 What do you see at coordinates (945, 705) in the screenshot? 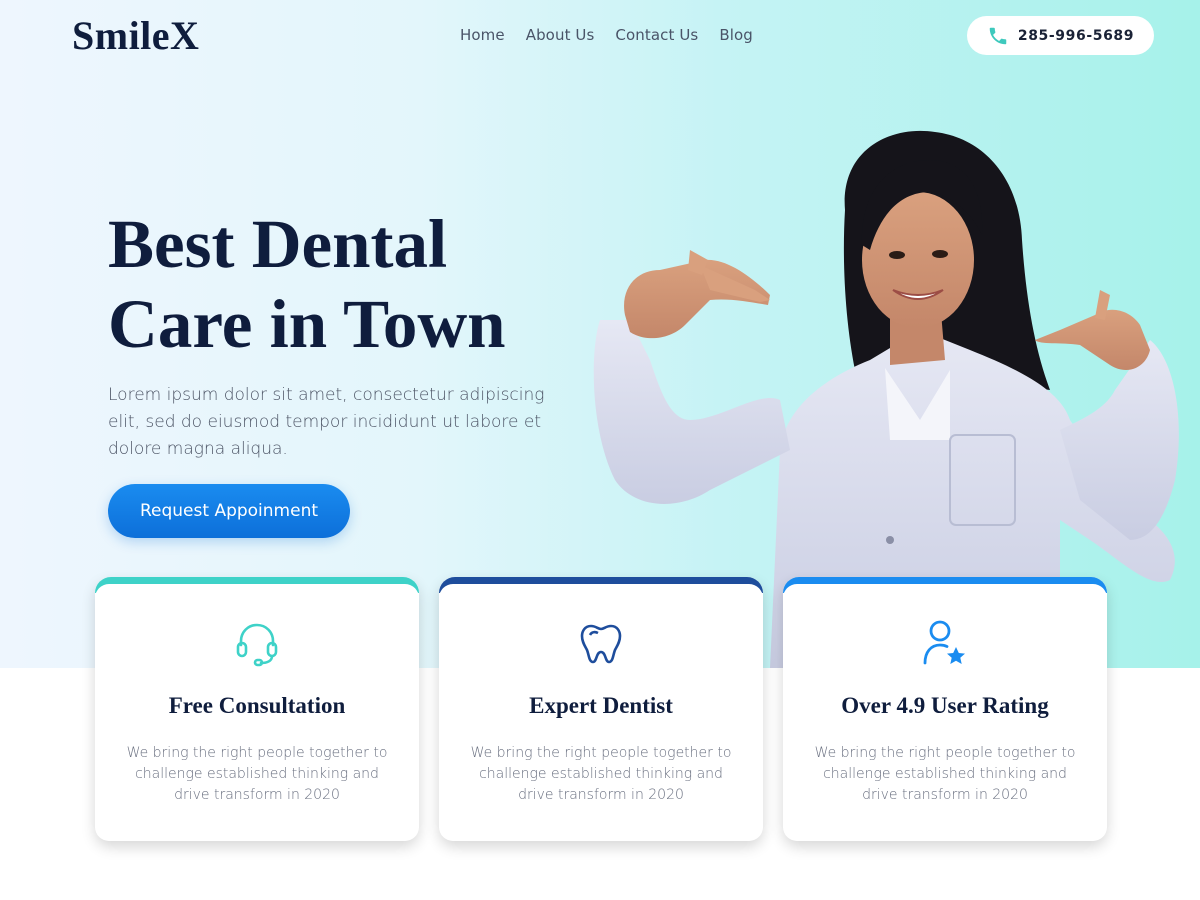
I see `card-title: Over 4.9 User Rating` at bounding box center [945, 705].